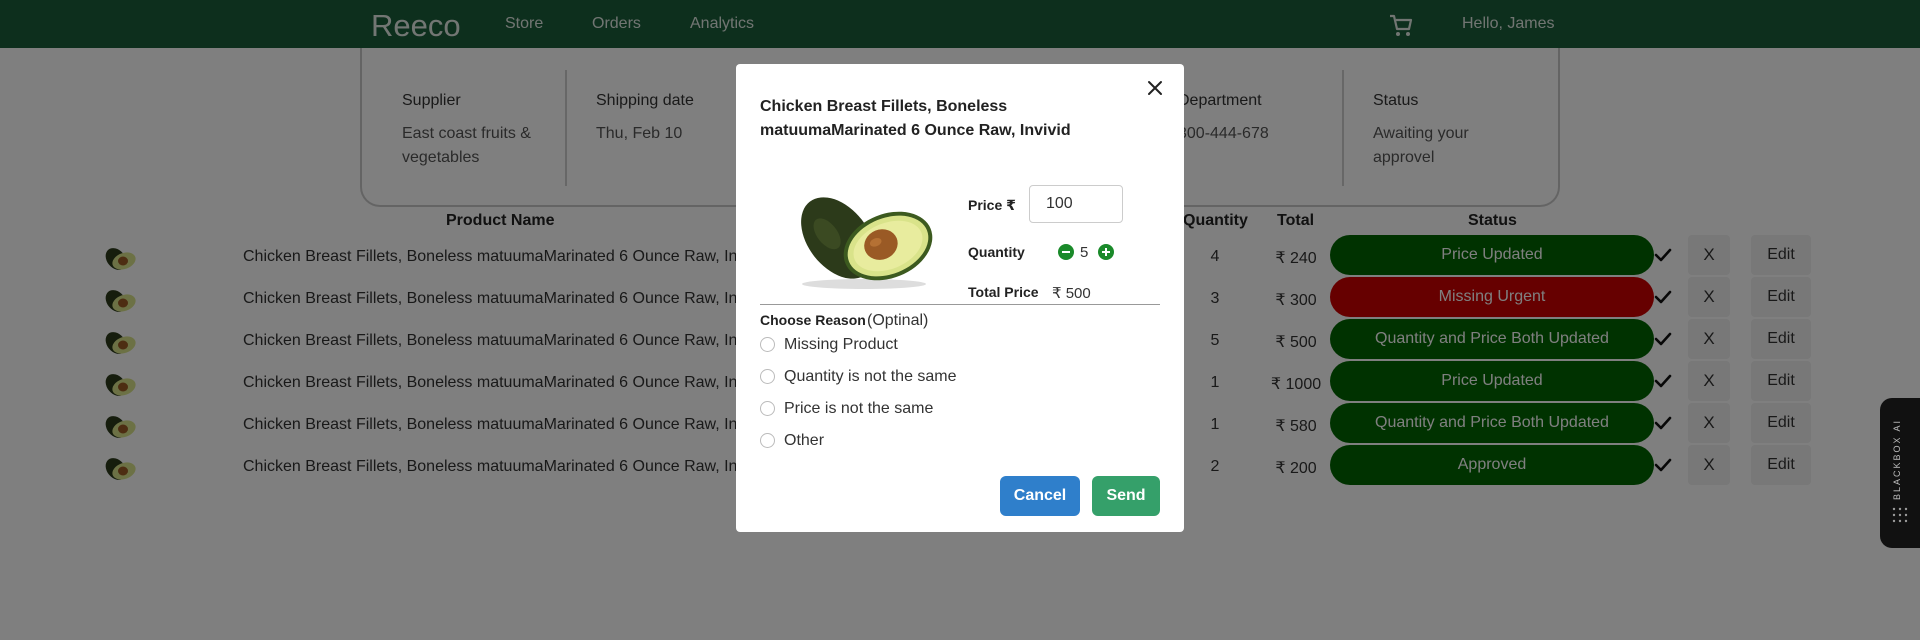  I want to click on radio-label-missing-product: Missing Product, so click(841, 345).